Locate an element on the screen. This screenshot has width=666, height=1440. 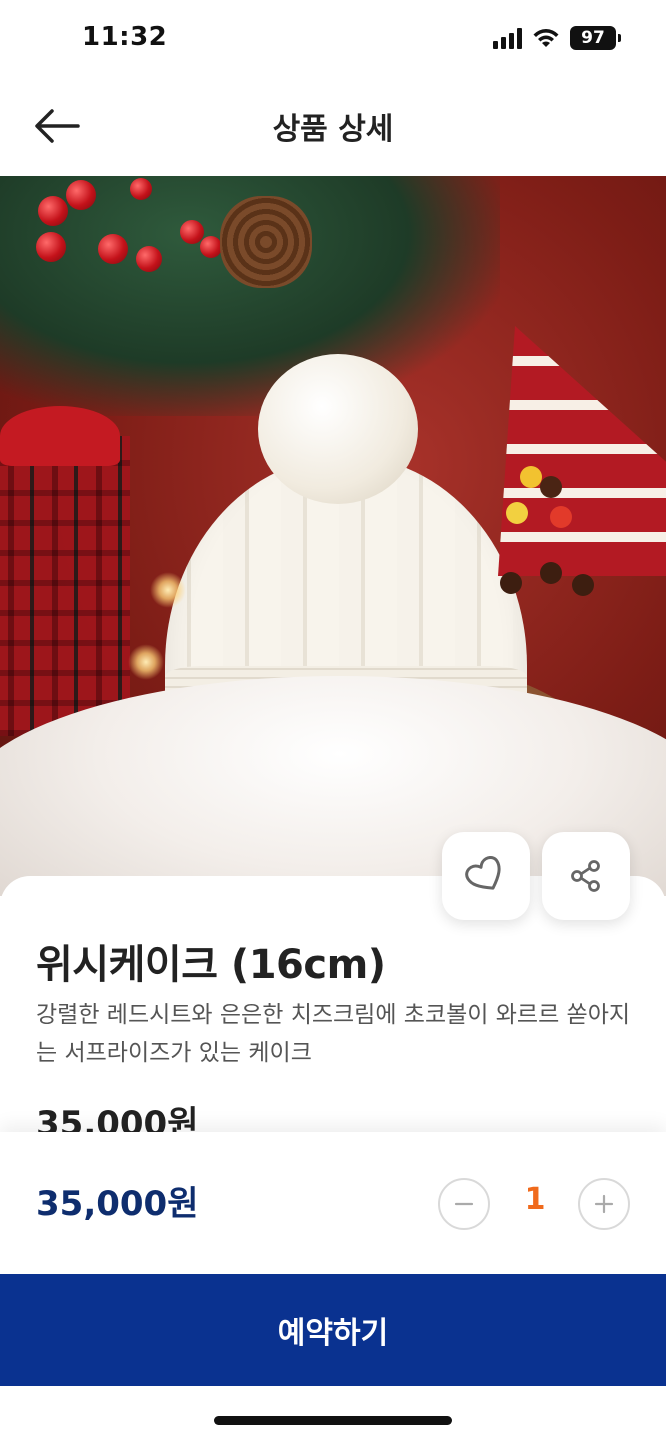
plus-icon is located at coordinates (604, 1204).